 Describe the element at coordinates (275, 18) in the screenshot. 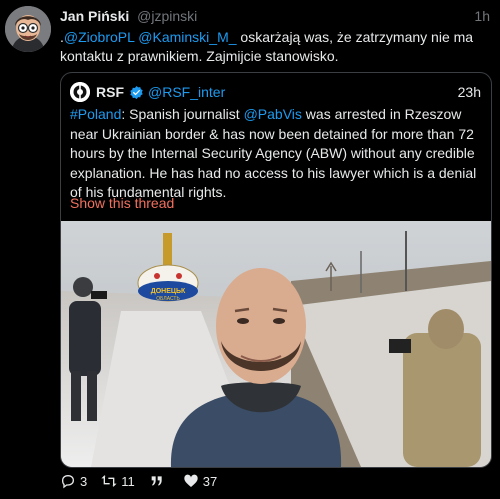

I see `tweet-header: Jan Piński @jzpinski 1h` at that location.